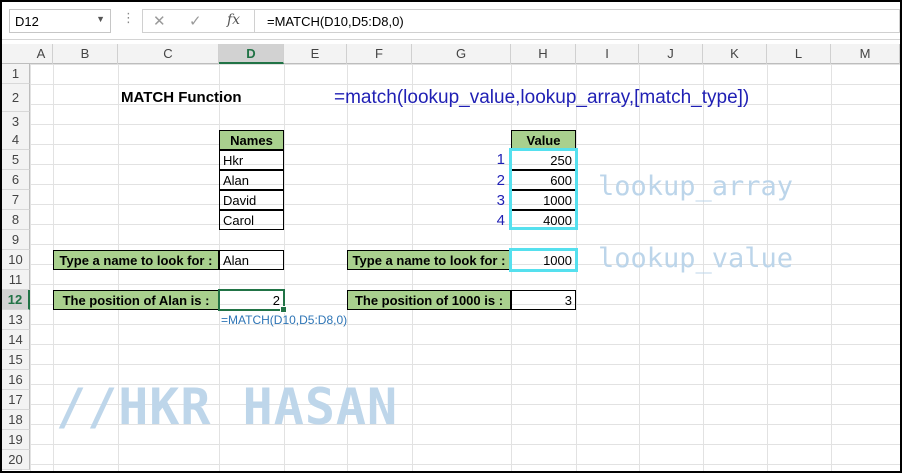  I want to click on sheet-title: MATCH Function, so click(181, 97).